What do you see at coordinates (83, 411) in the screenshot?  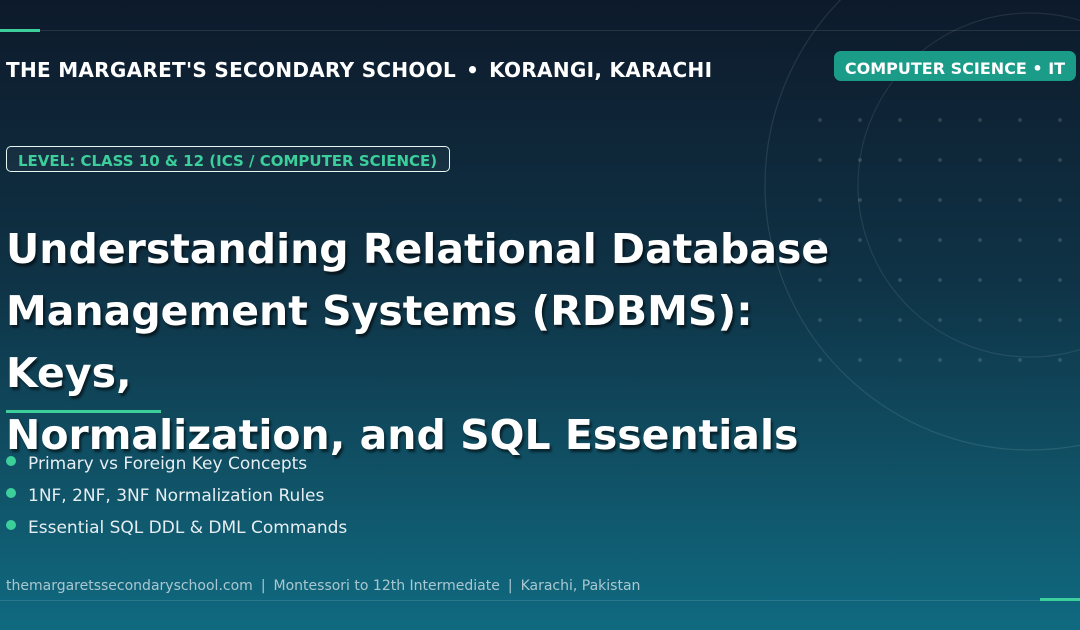 I see `title-underline` at bounding box center [83, 411].